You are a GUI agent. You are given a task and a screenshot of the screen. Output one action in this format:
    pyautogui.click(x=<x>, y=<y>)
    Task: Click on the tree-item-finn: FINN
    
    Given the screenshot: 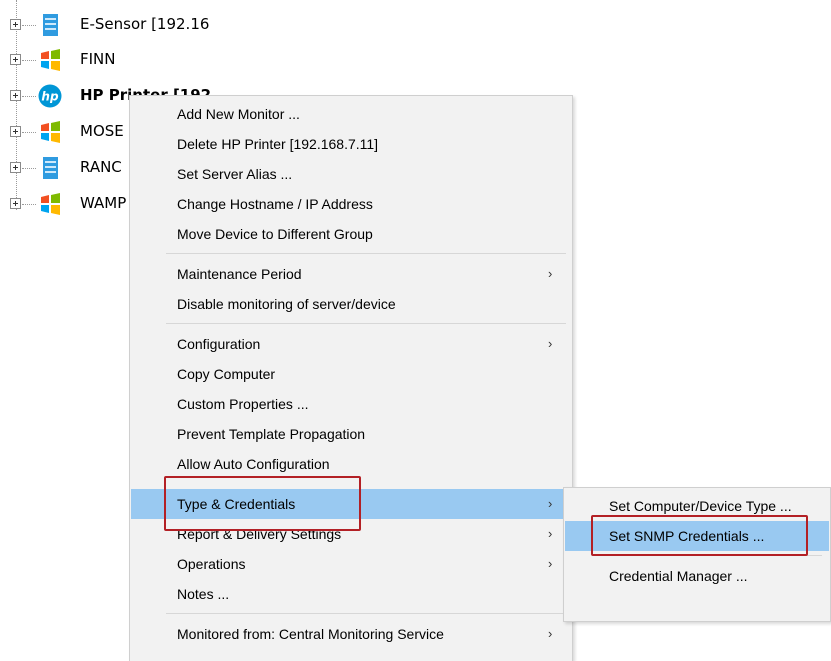 What is the action you would take?
    pyautogui.click(x=114, y=61)
    